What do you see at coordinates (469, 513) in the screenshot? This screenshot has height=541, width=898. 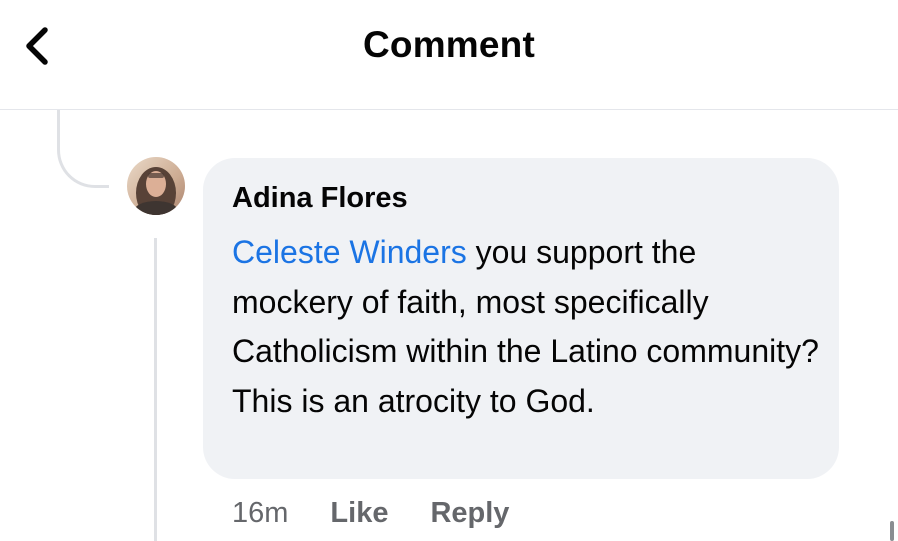 I see `reply-button: Reply` at bounding box center [469, 513].